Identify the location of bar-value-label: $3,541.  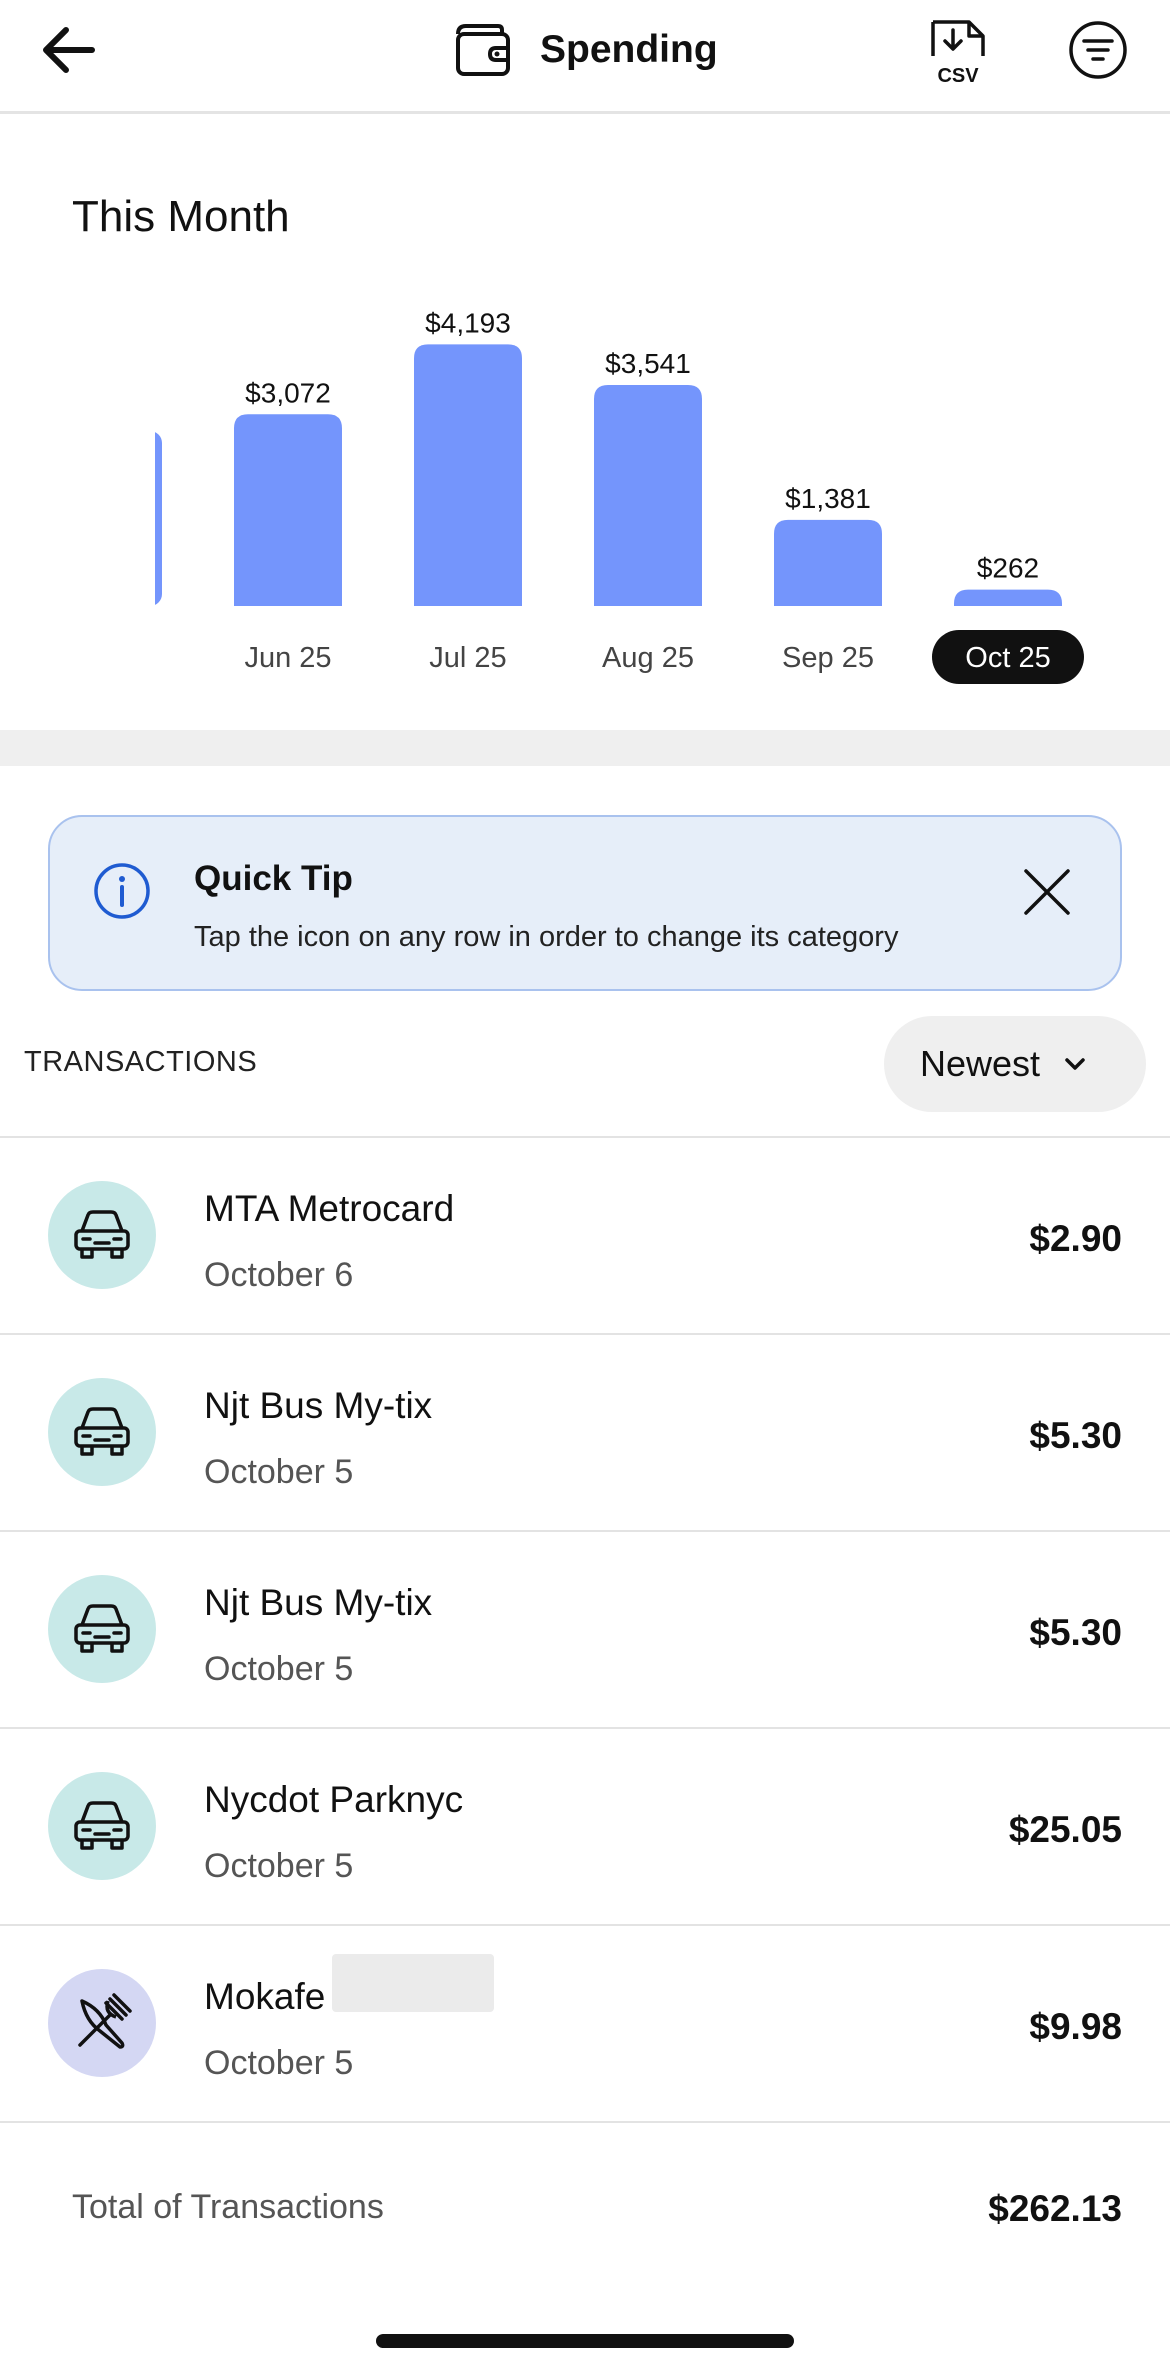
(648, 363).